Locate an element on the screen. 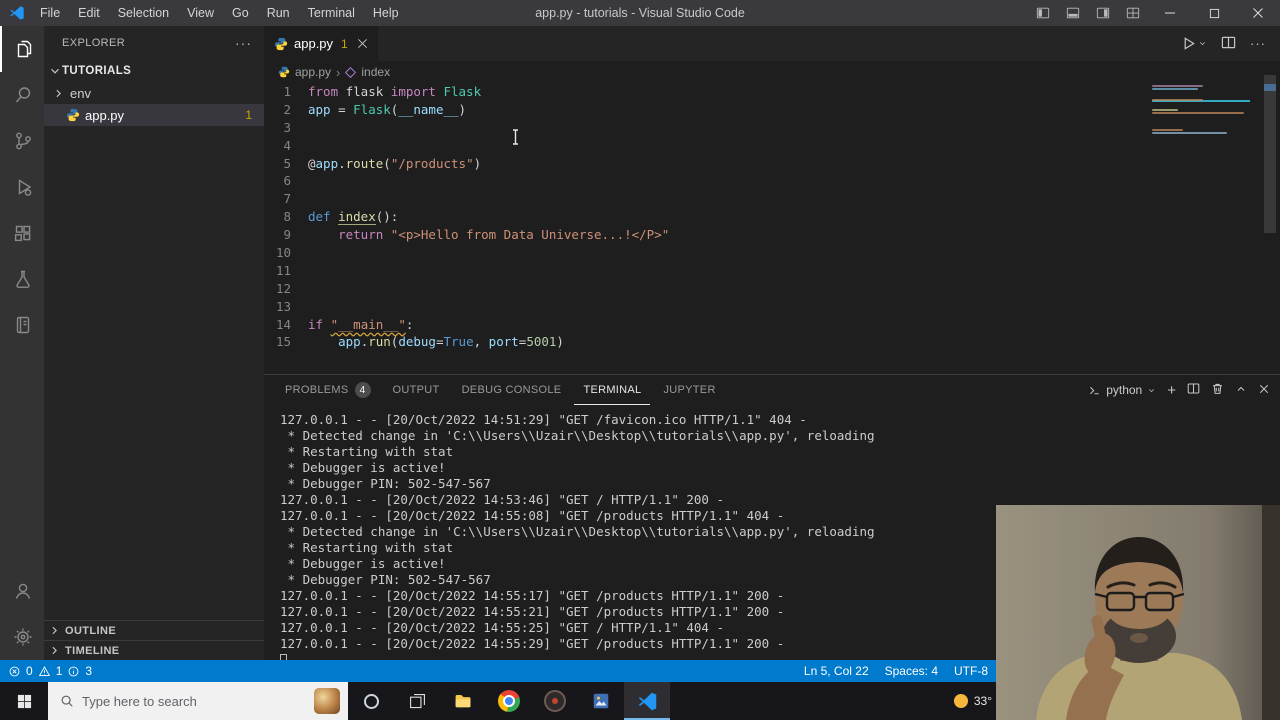  line-number: 8 is located at coordinates (287, 217).